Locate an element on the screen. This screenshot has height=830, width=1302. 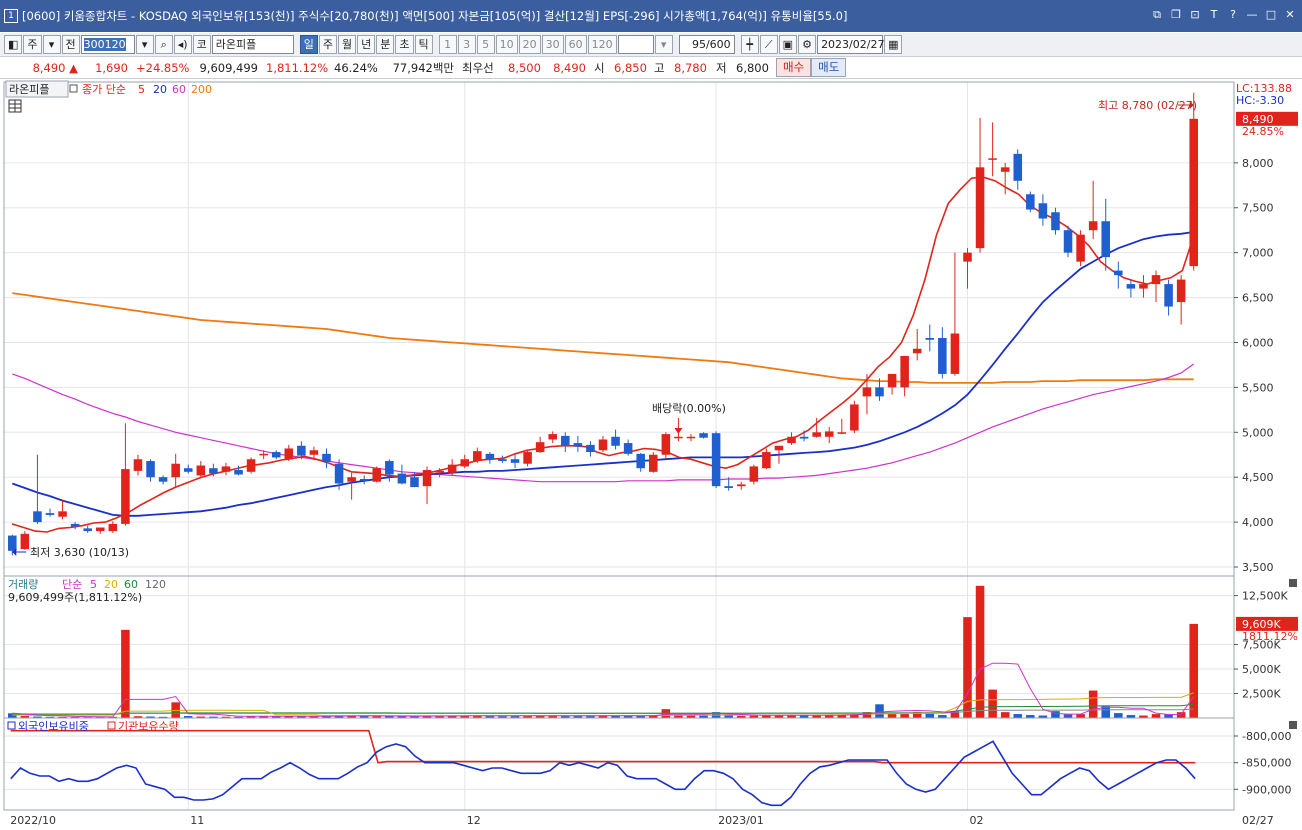
sound-icon: ◂) is located at coordinates (182, 44).